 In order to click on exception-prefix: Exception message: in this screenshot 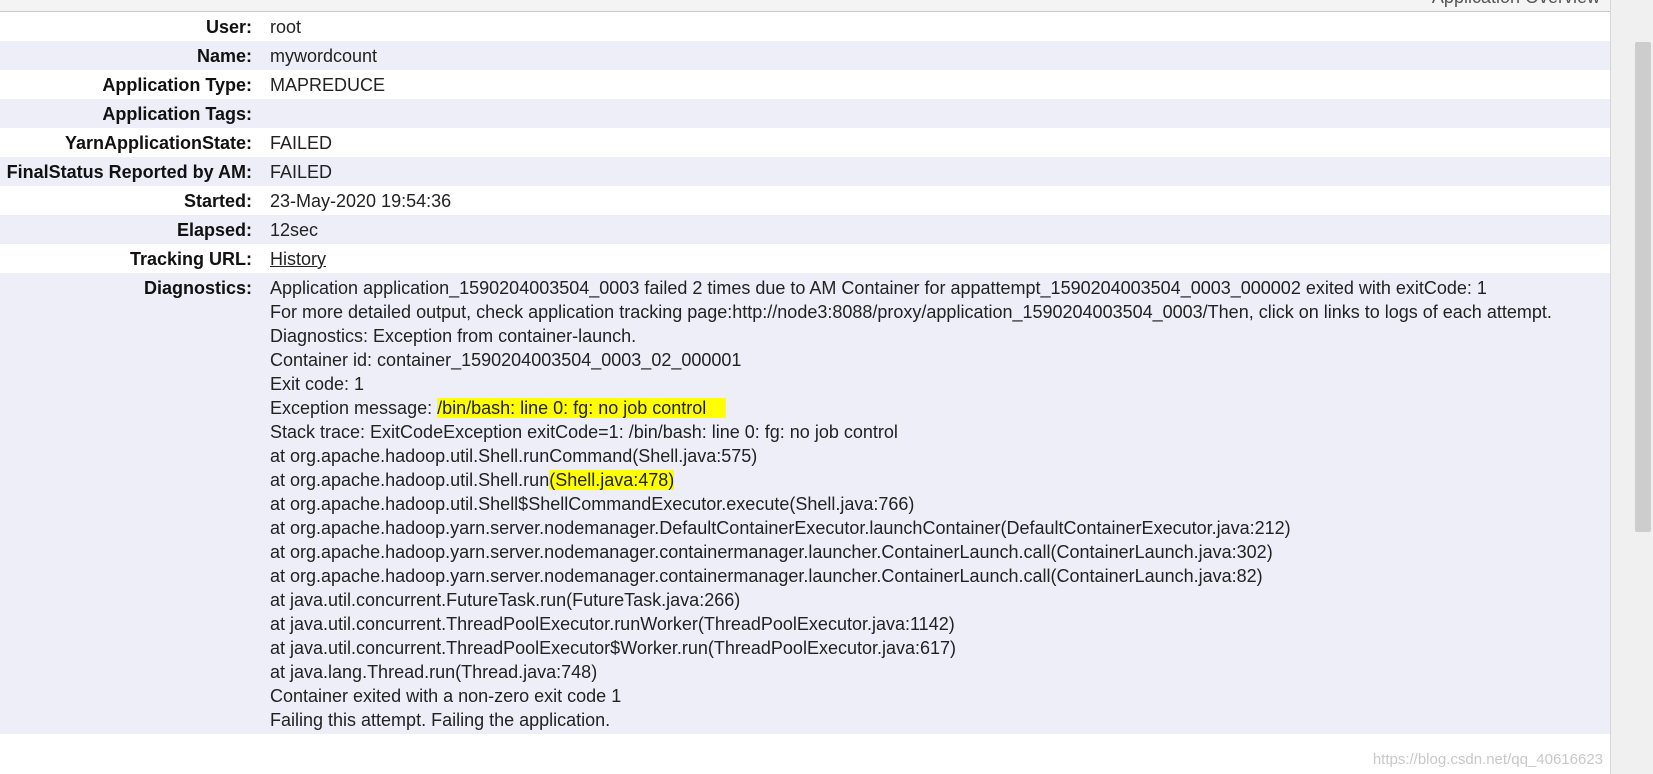, I will do `click(354, 408)`.